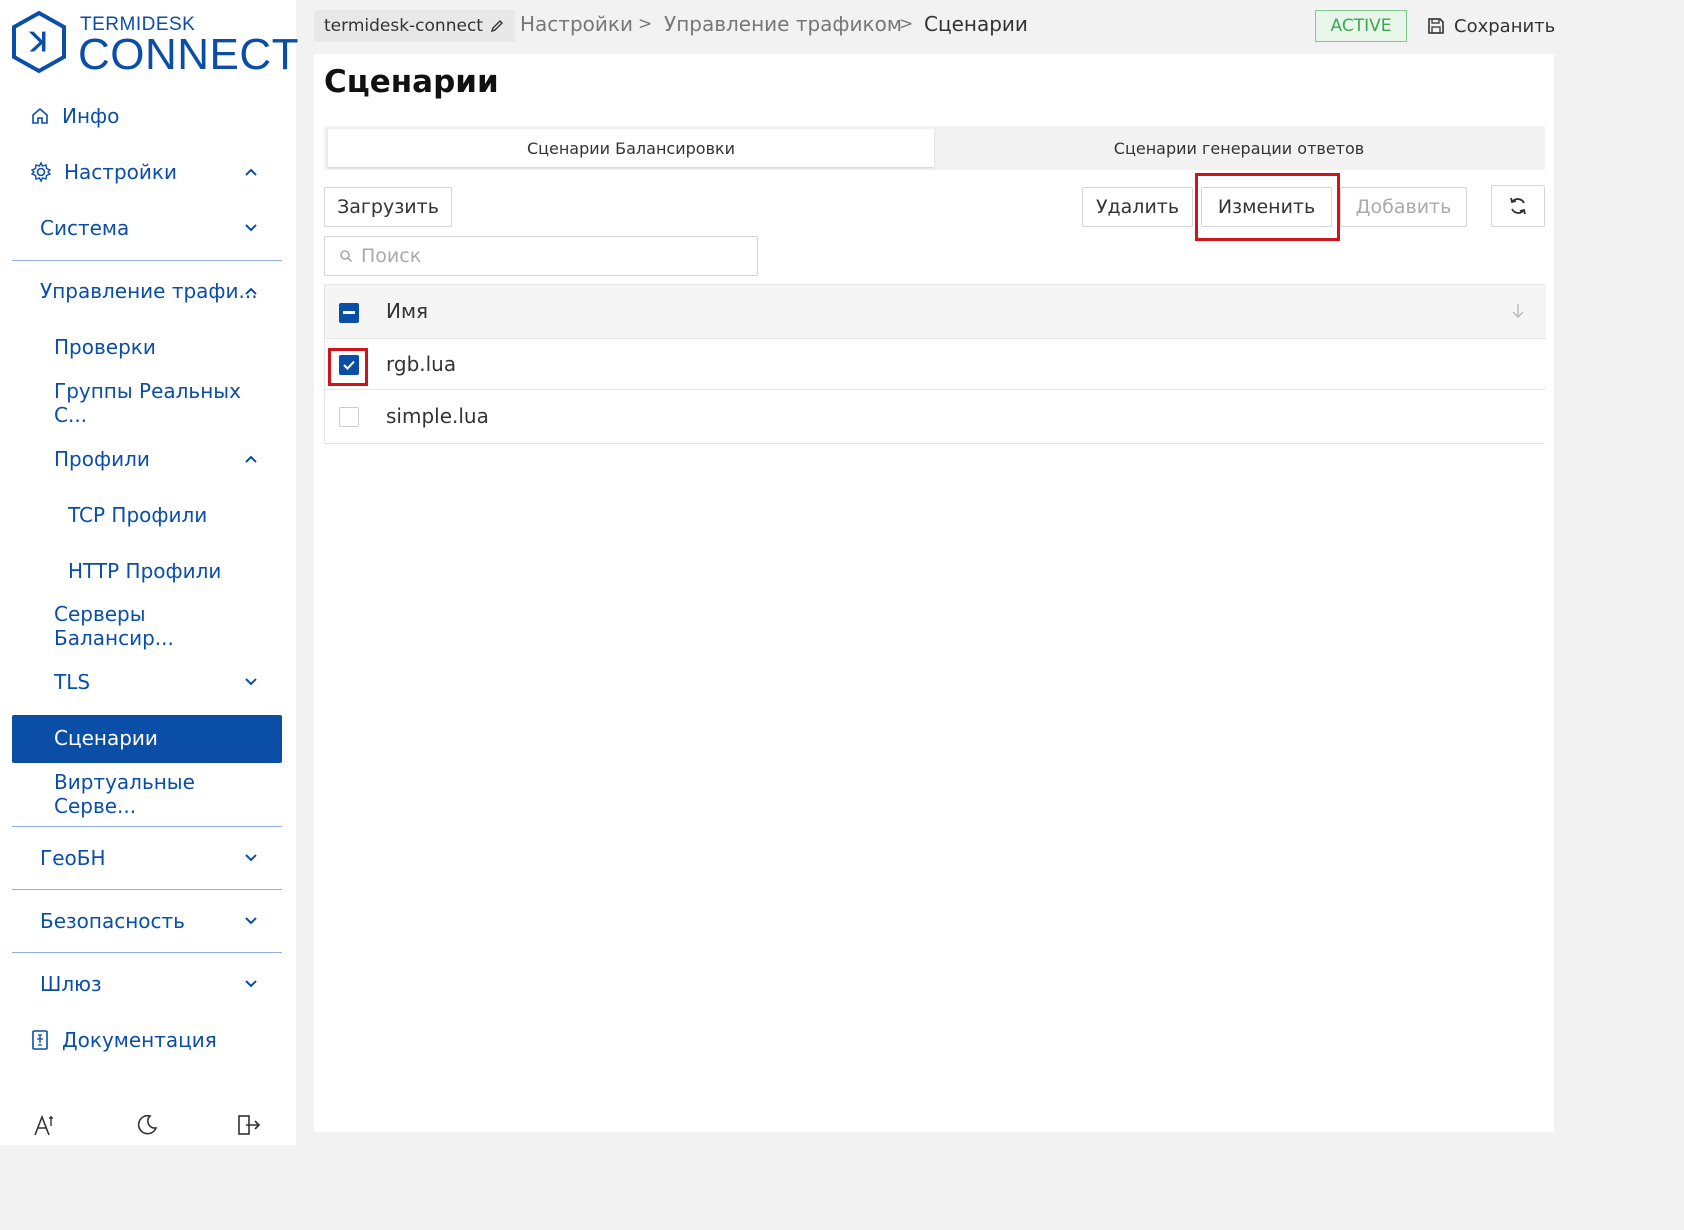 This screenshot has height=1230, width=1684. I want to click on sidebar-item-label: TLS, so click(72, 682).